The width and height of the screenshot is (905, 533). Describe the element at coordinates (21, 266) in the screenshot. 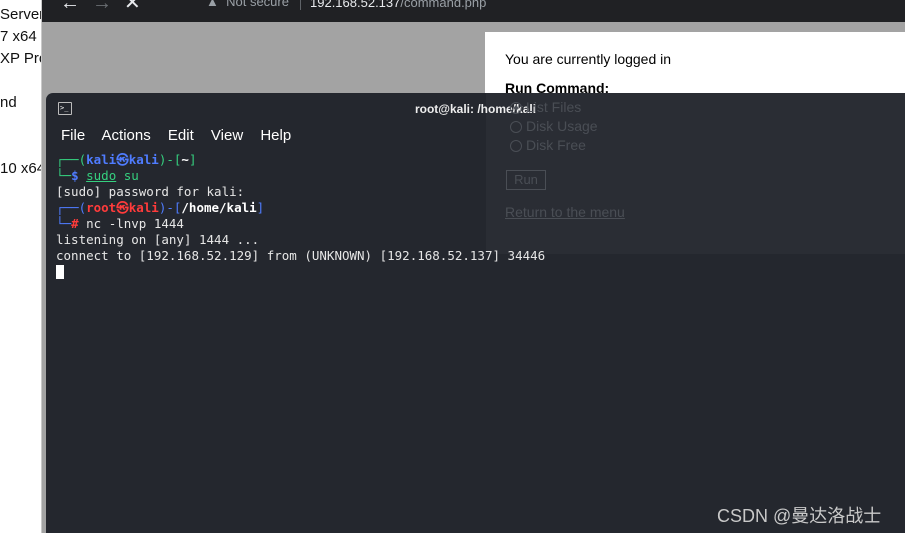

I see `background-window: Server 7 x64 XP Pro nd 10 x64` at that location.